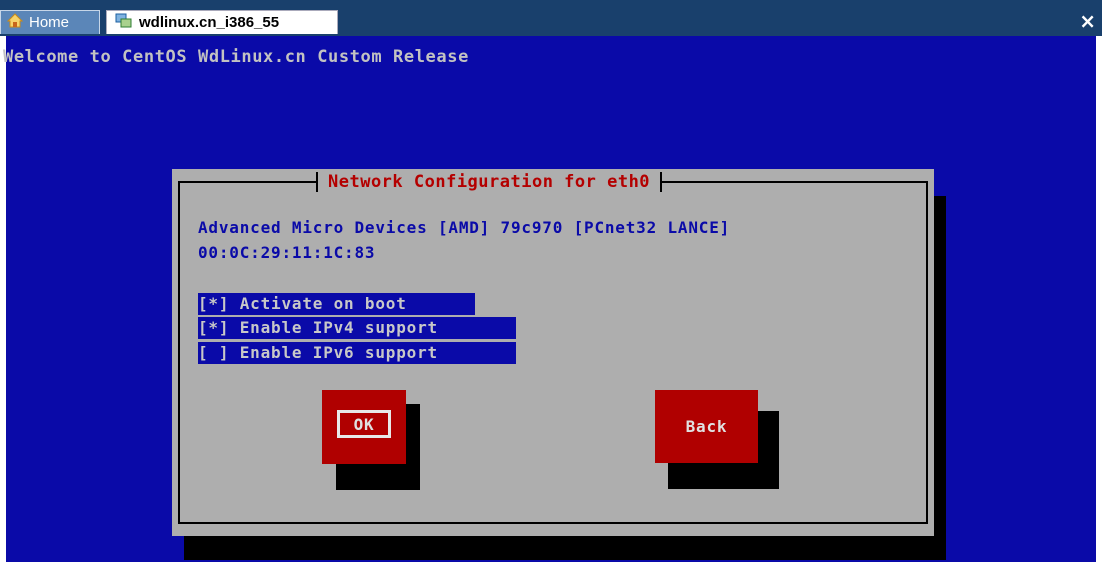 This screenshot has height=566, width=1102. I want to click on enable-ipv6-checkbox: [ ] Enable IPv6 support, so click(357, 353).